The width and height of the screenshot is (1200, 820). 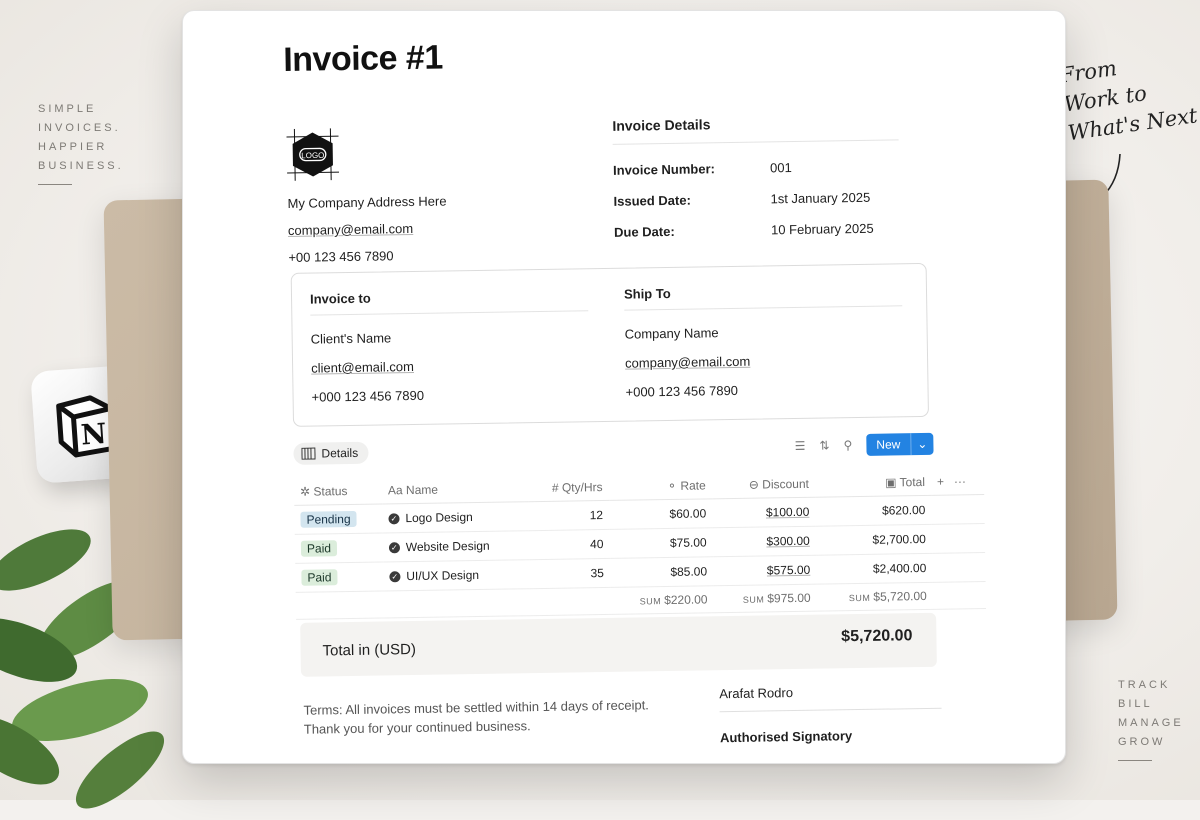 What do you see at coordinates (1128, 96) in the screenshot?
I see `script-slogan: From Work to What's Next` at bounding box center [1128, 96].